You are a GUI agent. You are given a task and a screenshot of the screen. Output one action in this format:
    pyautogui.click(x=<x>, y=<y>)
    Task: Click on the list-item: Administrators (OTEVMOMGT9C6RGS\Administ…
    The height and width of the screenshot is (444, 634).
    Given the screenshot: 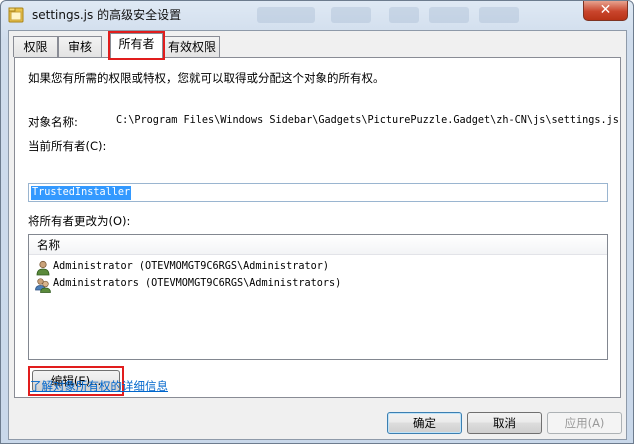 What is the action you would take?
    pyautogui.click(x=318, y=285)
    